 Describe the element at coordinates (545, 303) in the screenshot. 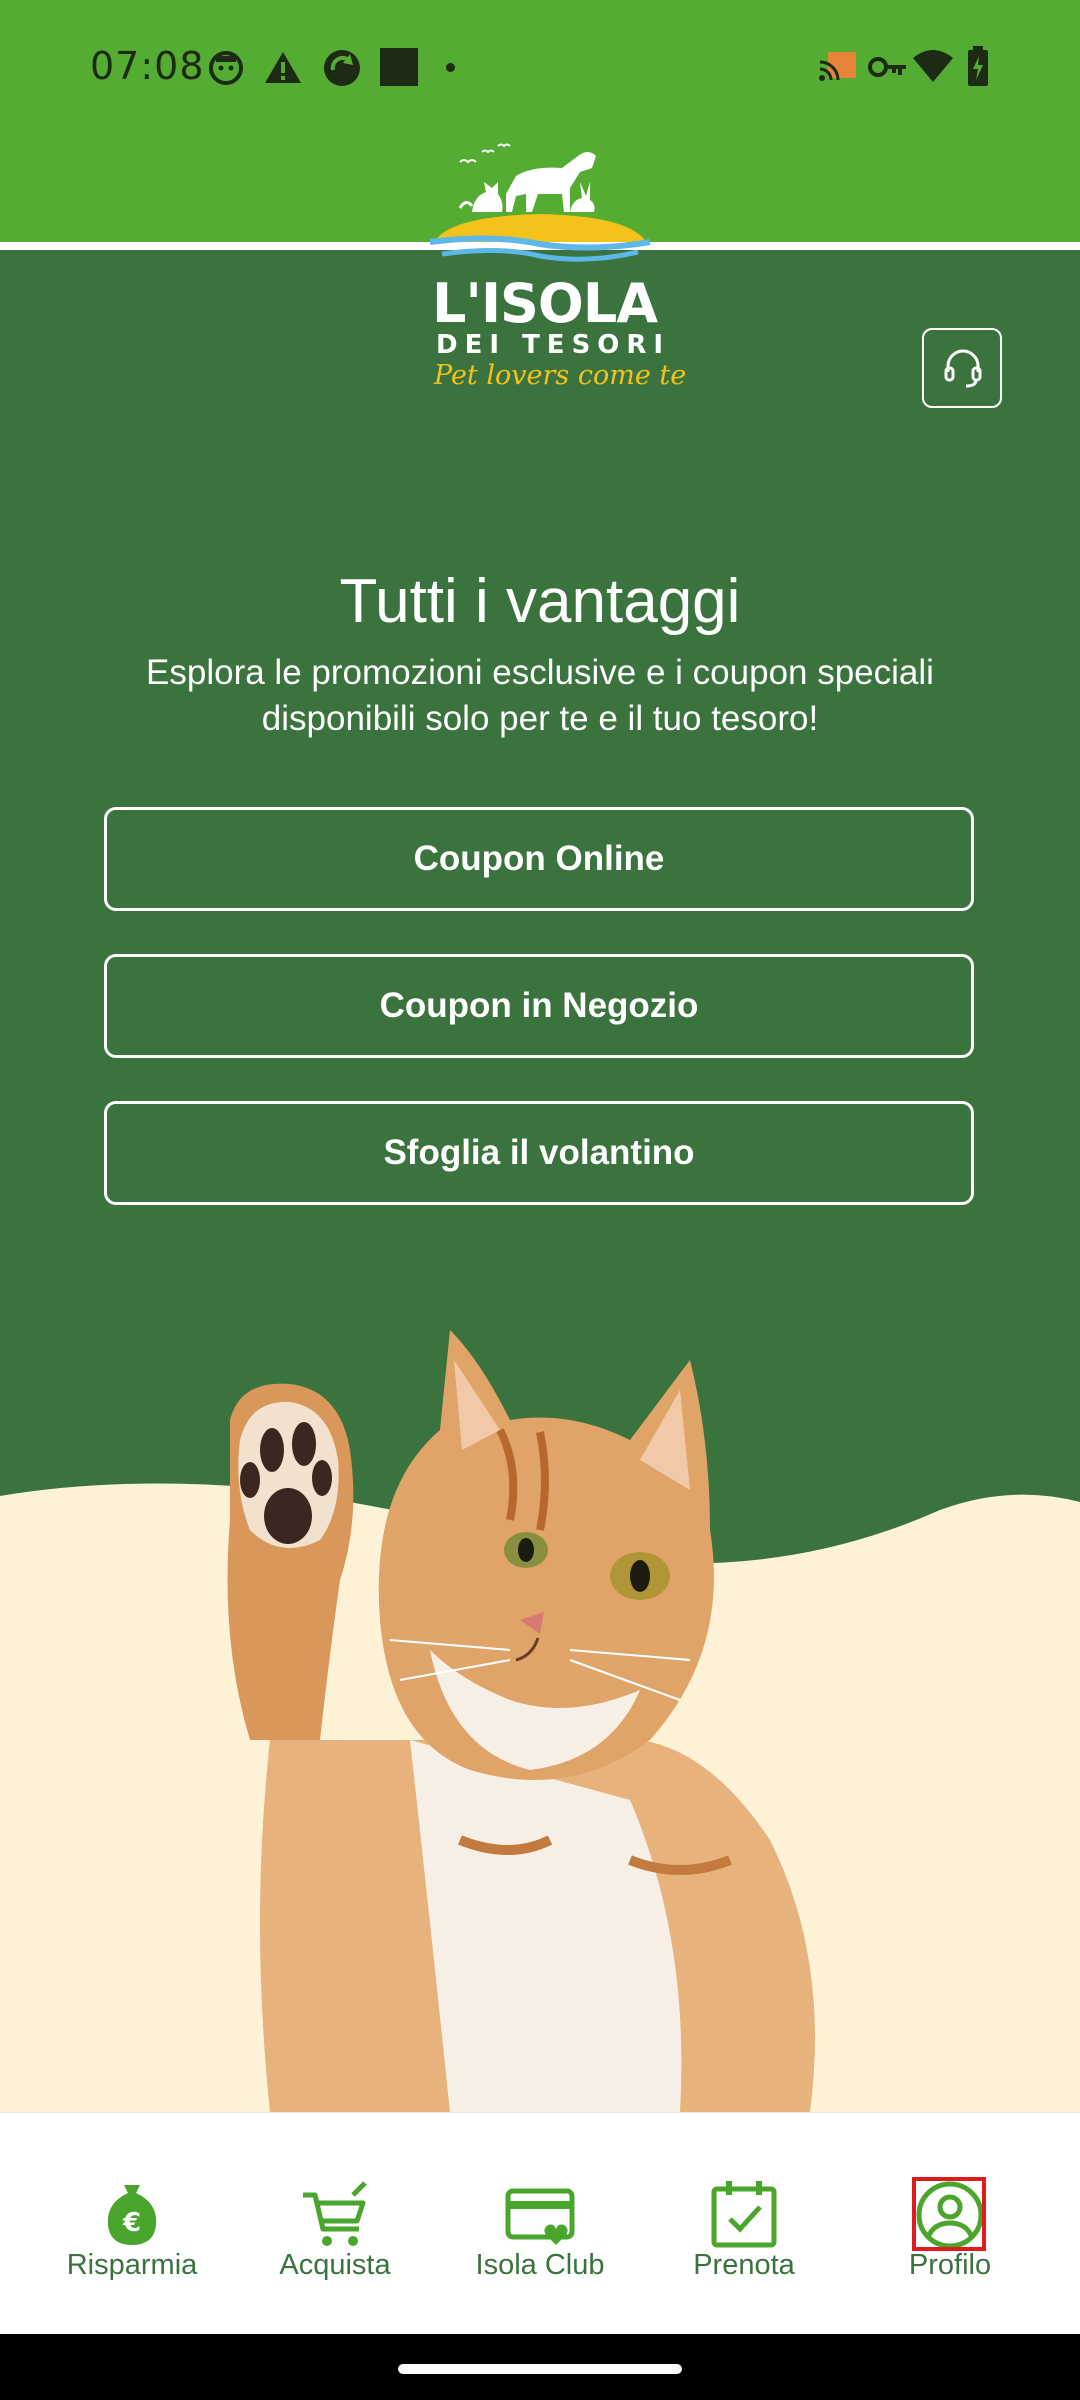

I see `brand-name: L'ISOLA` at that location.